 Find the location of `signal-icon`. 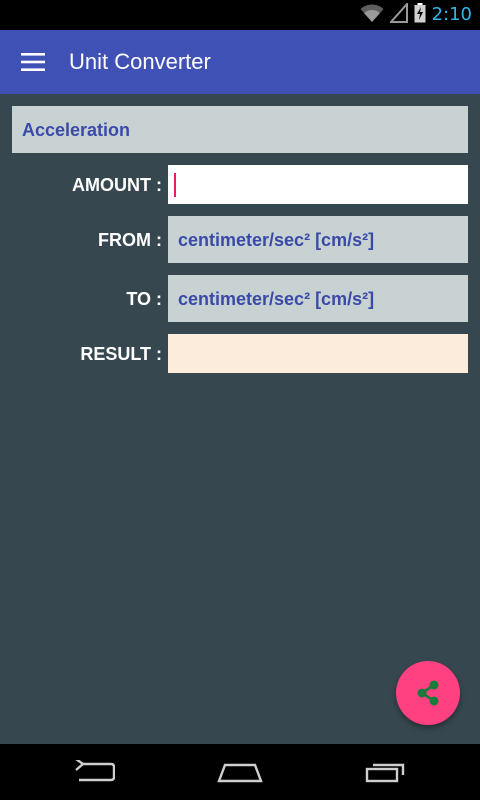

signal-icon is located at coordinates (398, 14).